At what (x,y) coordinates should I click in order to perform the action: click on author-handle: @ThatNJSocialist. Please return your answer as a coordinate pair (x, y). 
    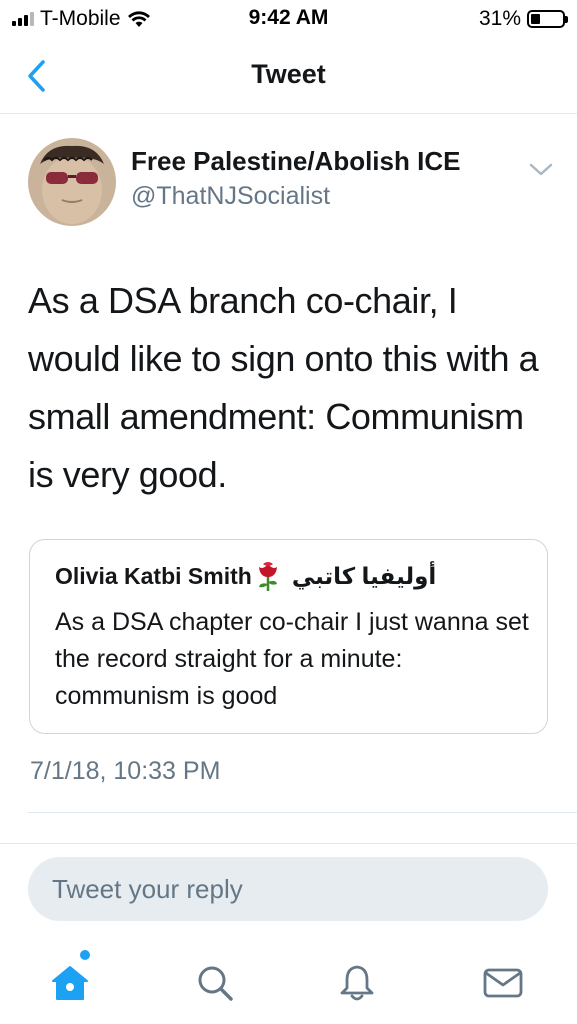
    Looking at the image, I should click on (230, 196).